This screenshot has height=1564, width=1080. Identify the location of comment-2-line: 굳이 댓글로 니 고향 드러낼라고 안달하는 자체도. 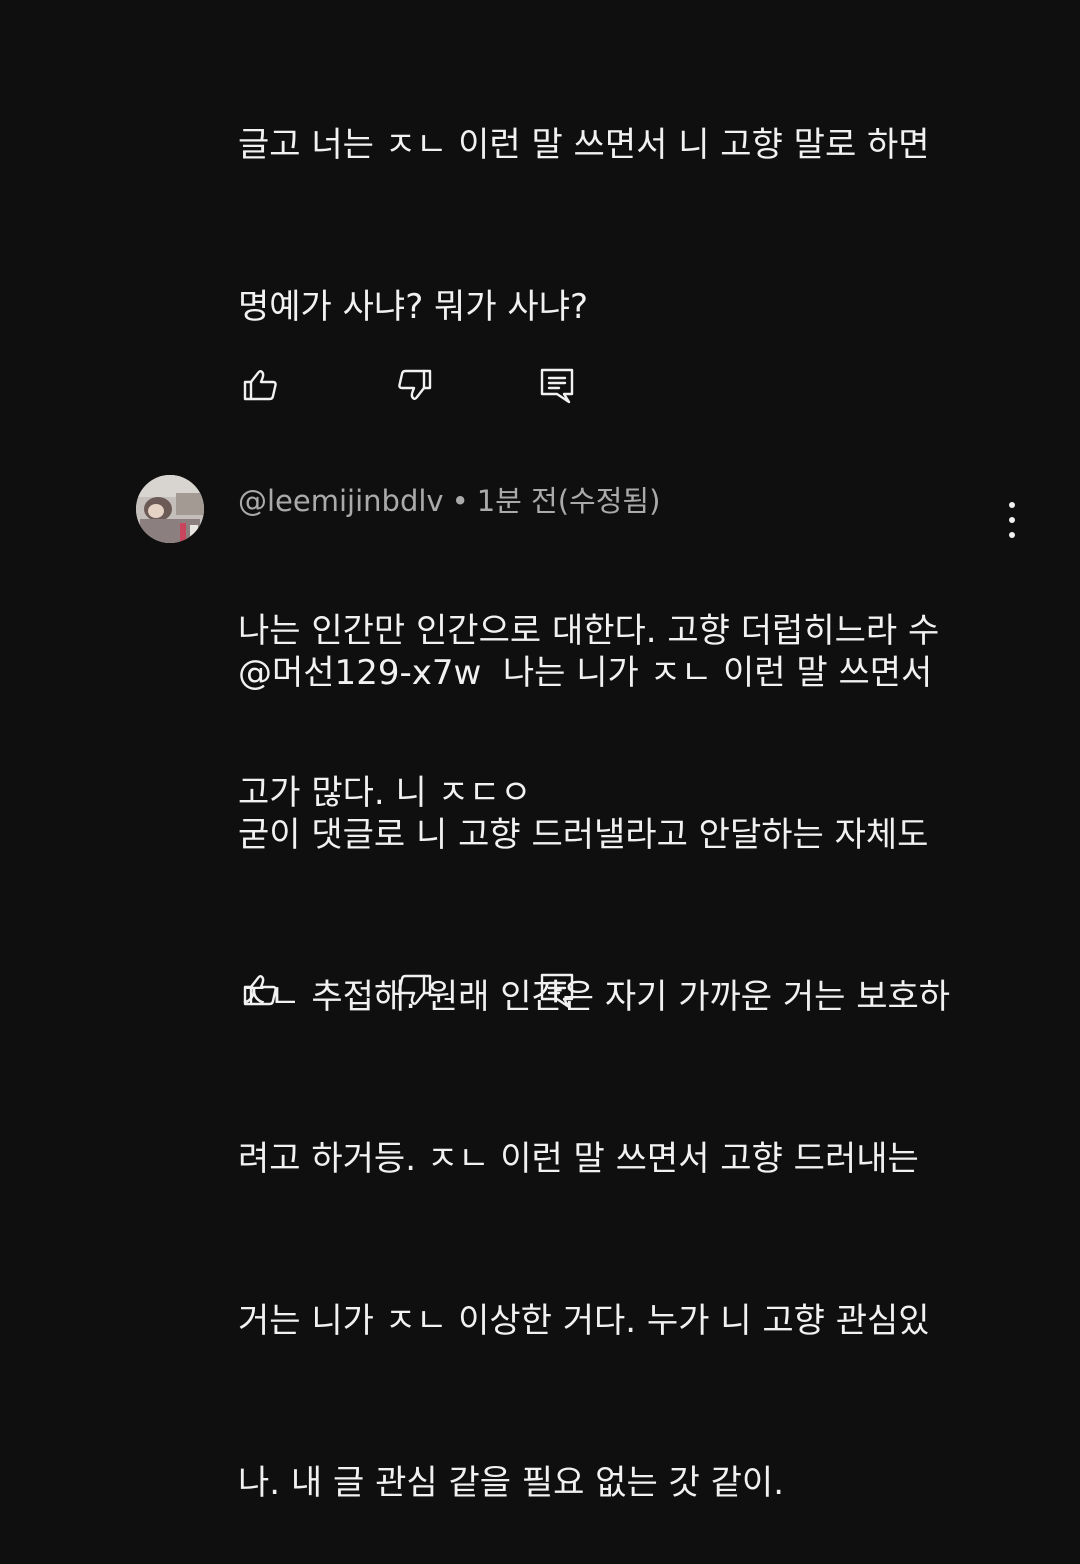
(583, 835).